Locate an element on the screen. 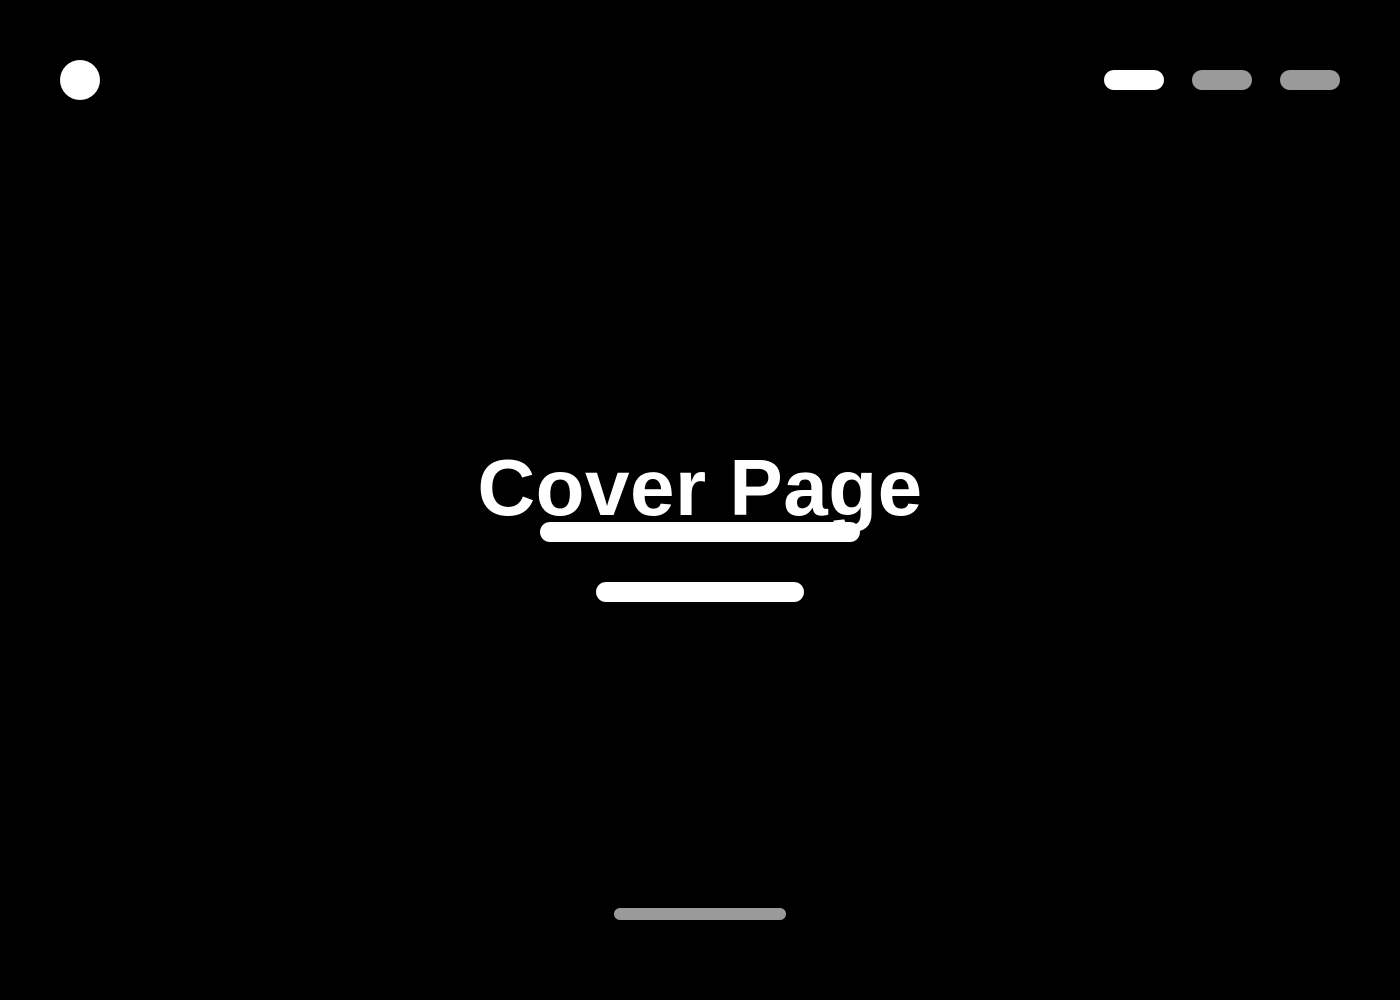  subtitle-placeholder-line is located at coordinates (700, 532).